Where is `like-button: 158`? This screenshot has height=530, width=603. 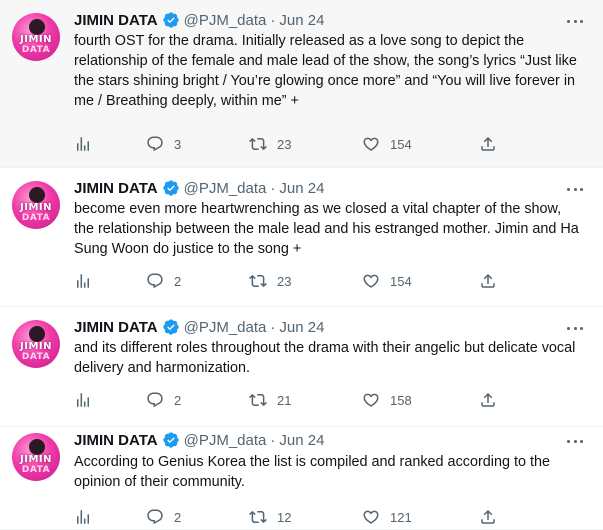
like-button: 158 is located at coordinates (387, 400).